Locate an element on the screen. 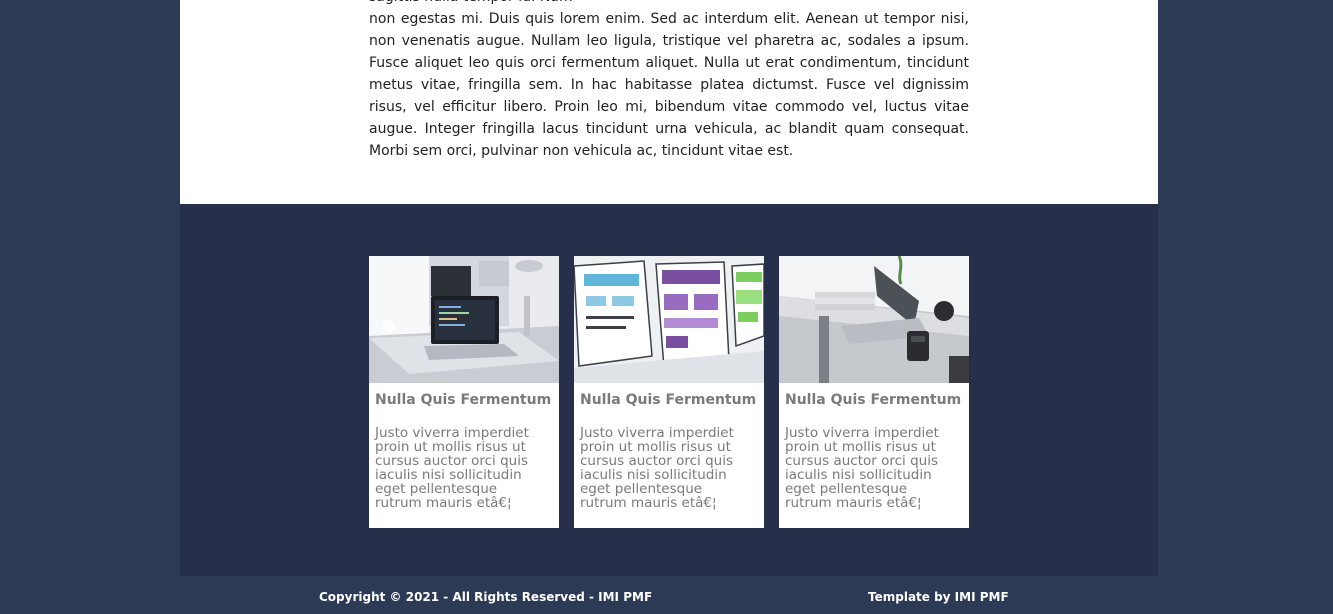 The image size is (1333, 614). footer-credit: Template by IMI PMF is located at coordinates (938, 597).